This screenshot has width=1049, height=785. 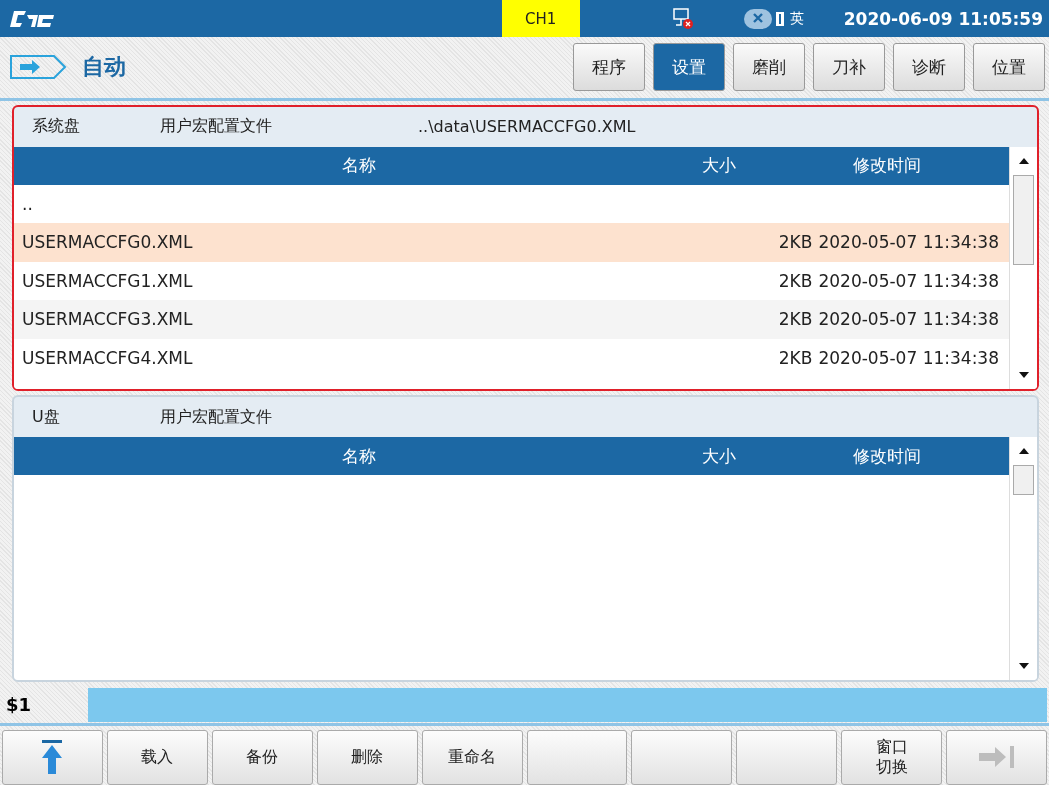 I want to click on logo-icon, so click(x=33, y=18).